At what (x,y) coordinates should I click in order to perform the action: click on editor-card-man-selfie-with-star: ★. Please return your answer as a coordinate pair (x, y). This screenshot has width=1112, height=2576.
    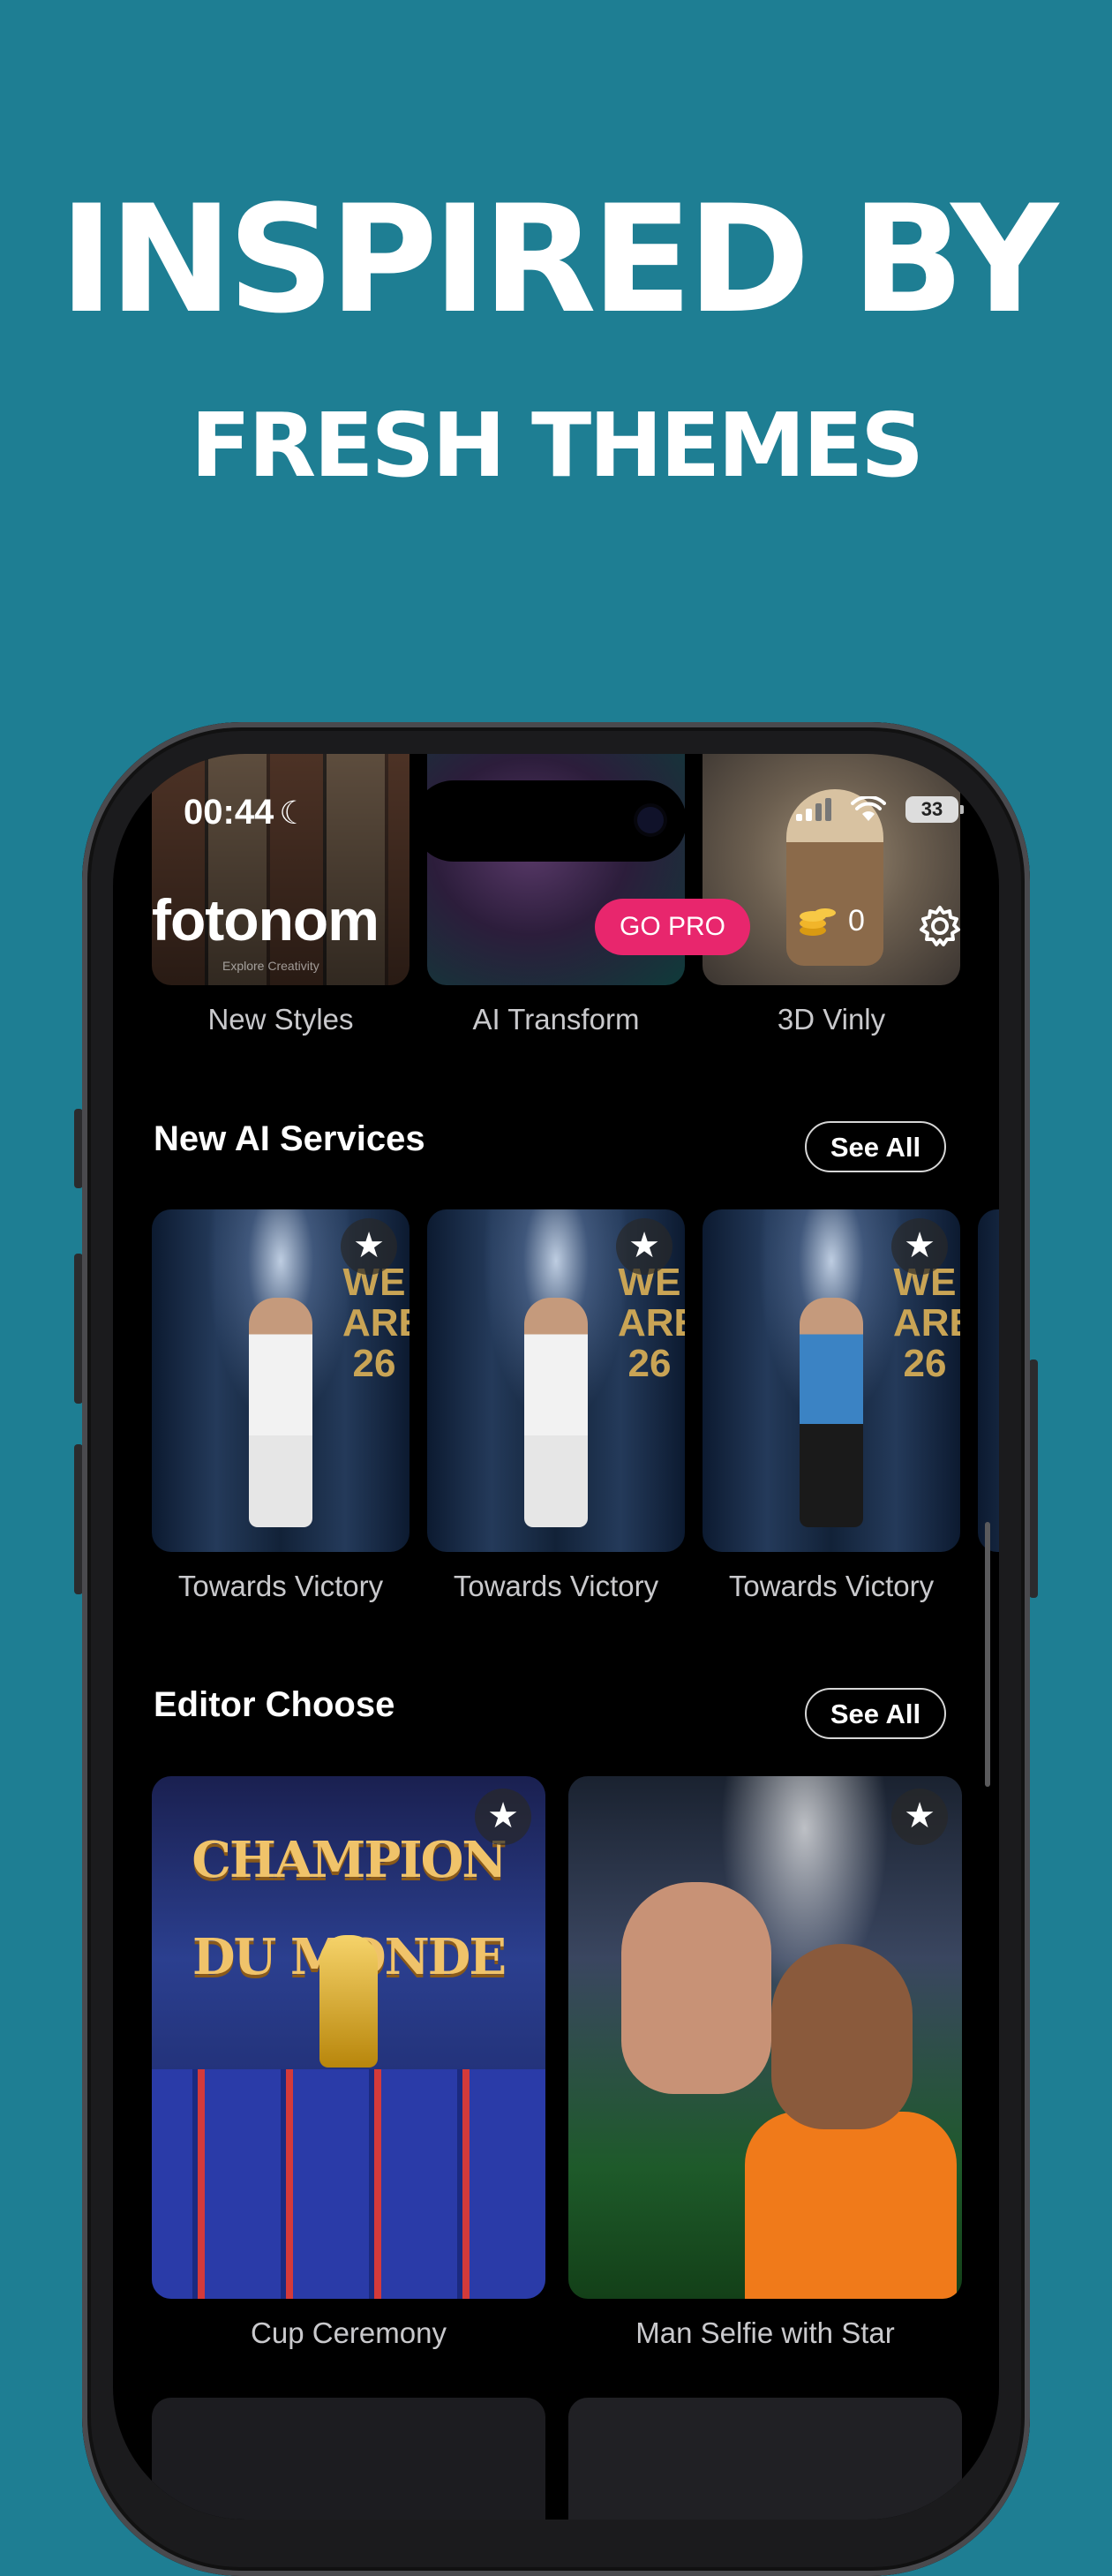
    Looking at the image, I should click on (765, 2038).